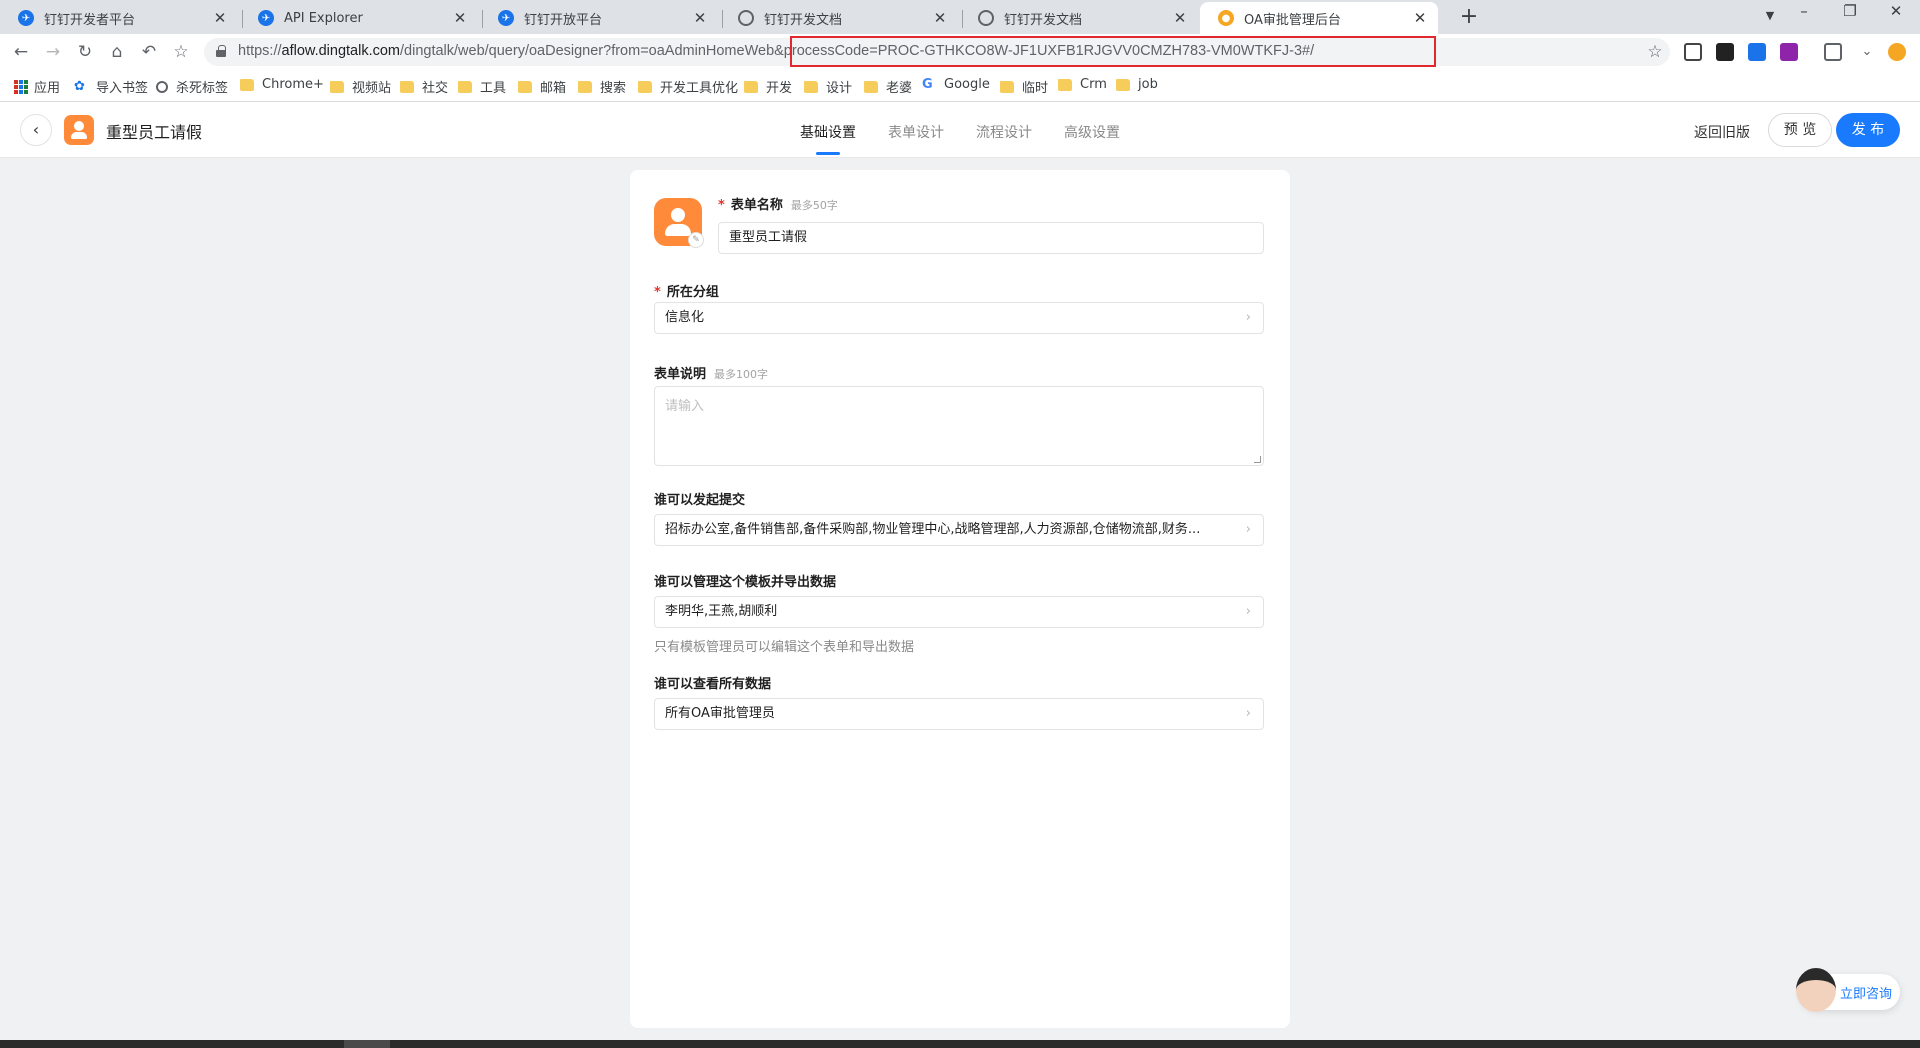  I want to click on description-placeholder: 请输入, so click(685, 406).